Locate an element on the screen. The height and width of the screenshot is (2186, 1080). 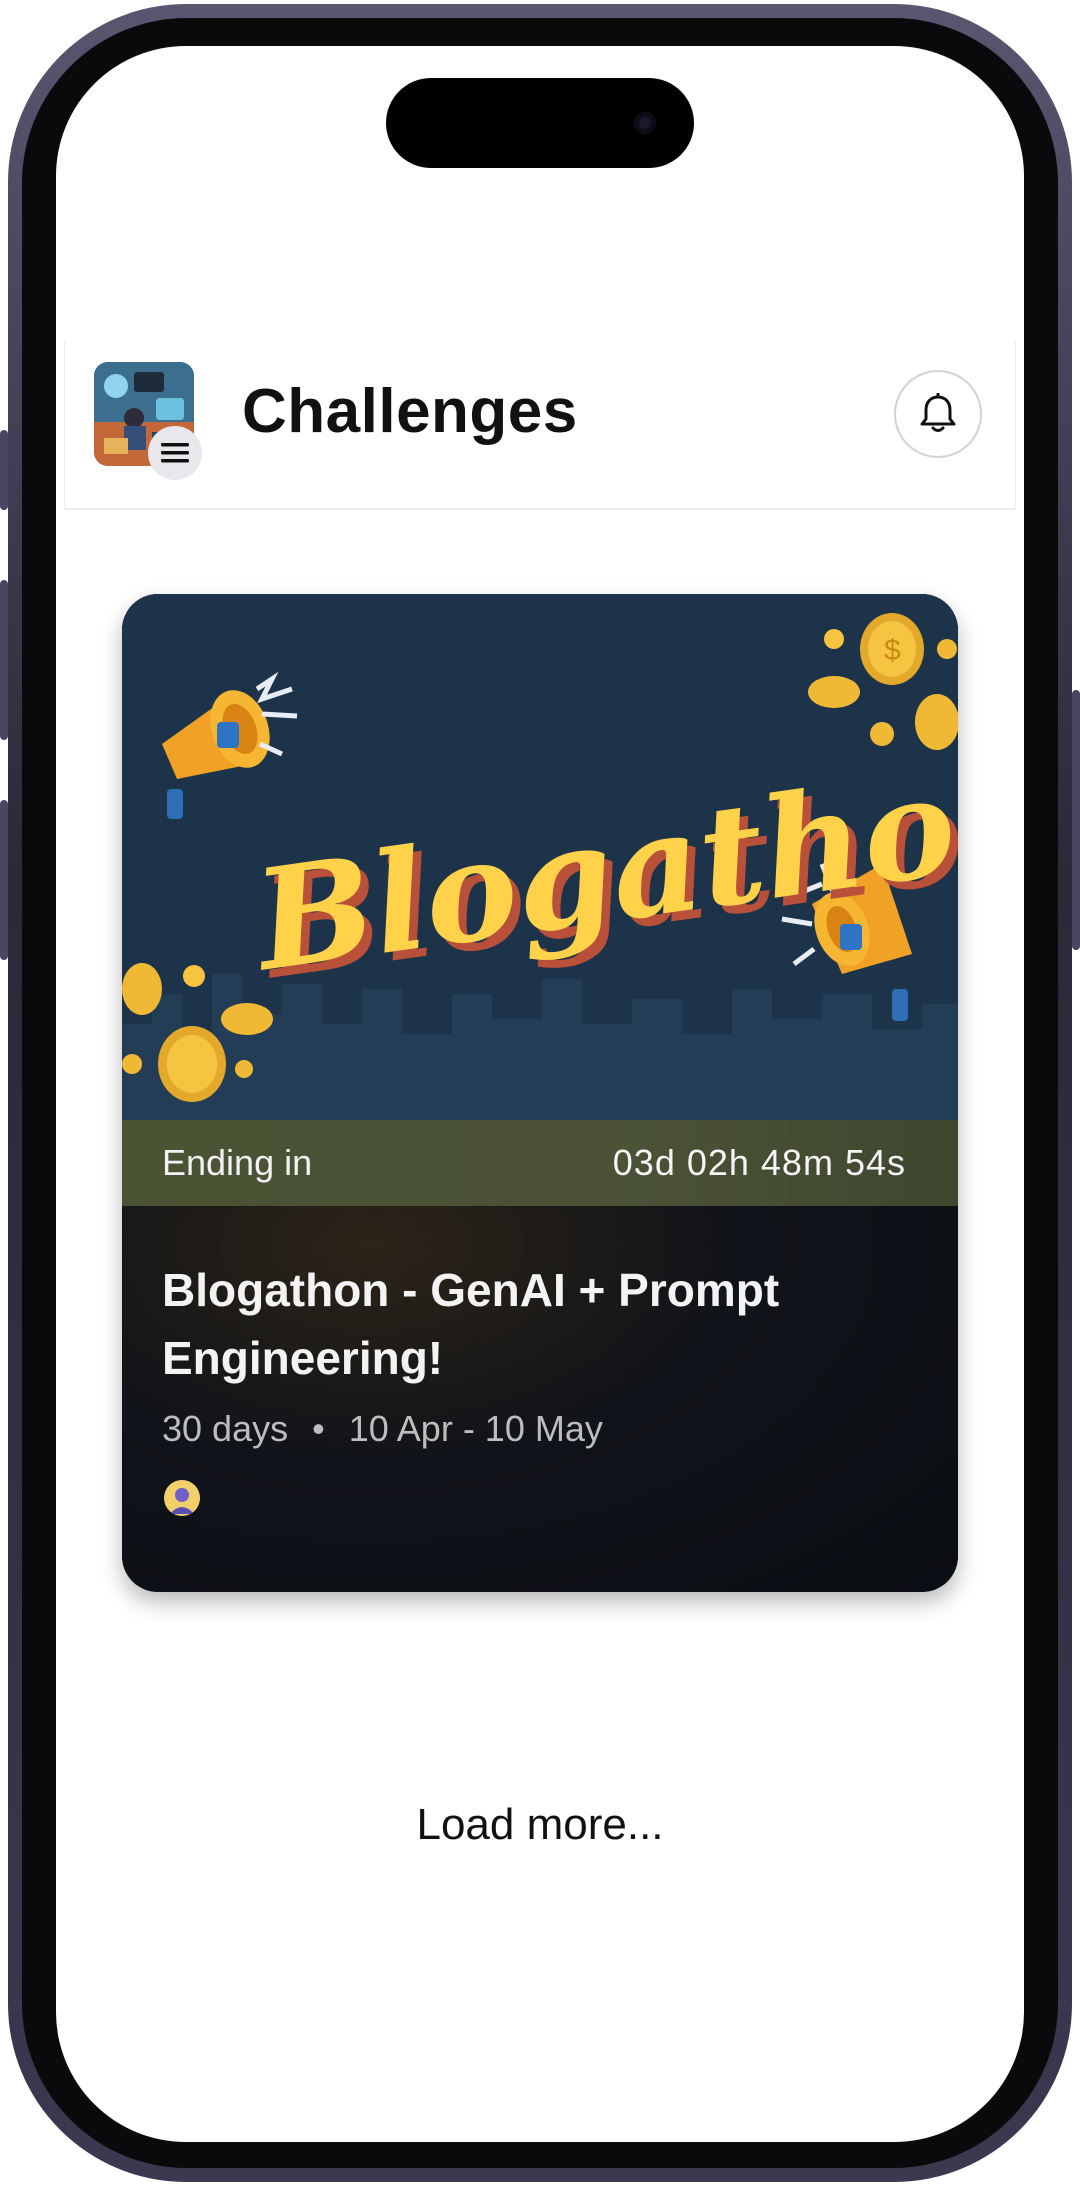
dynamic-island is located at coordinates (540, 123).